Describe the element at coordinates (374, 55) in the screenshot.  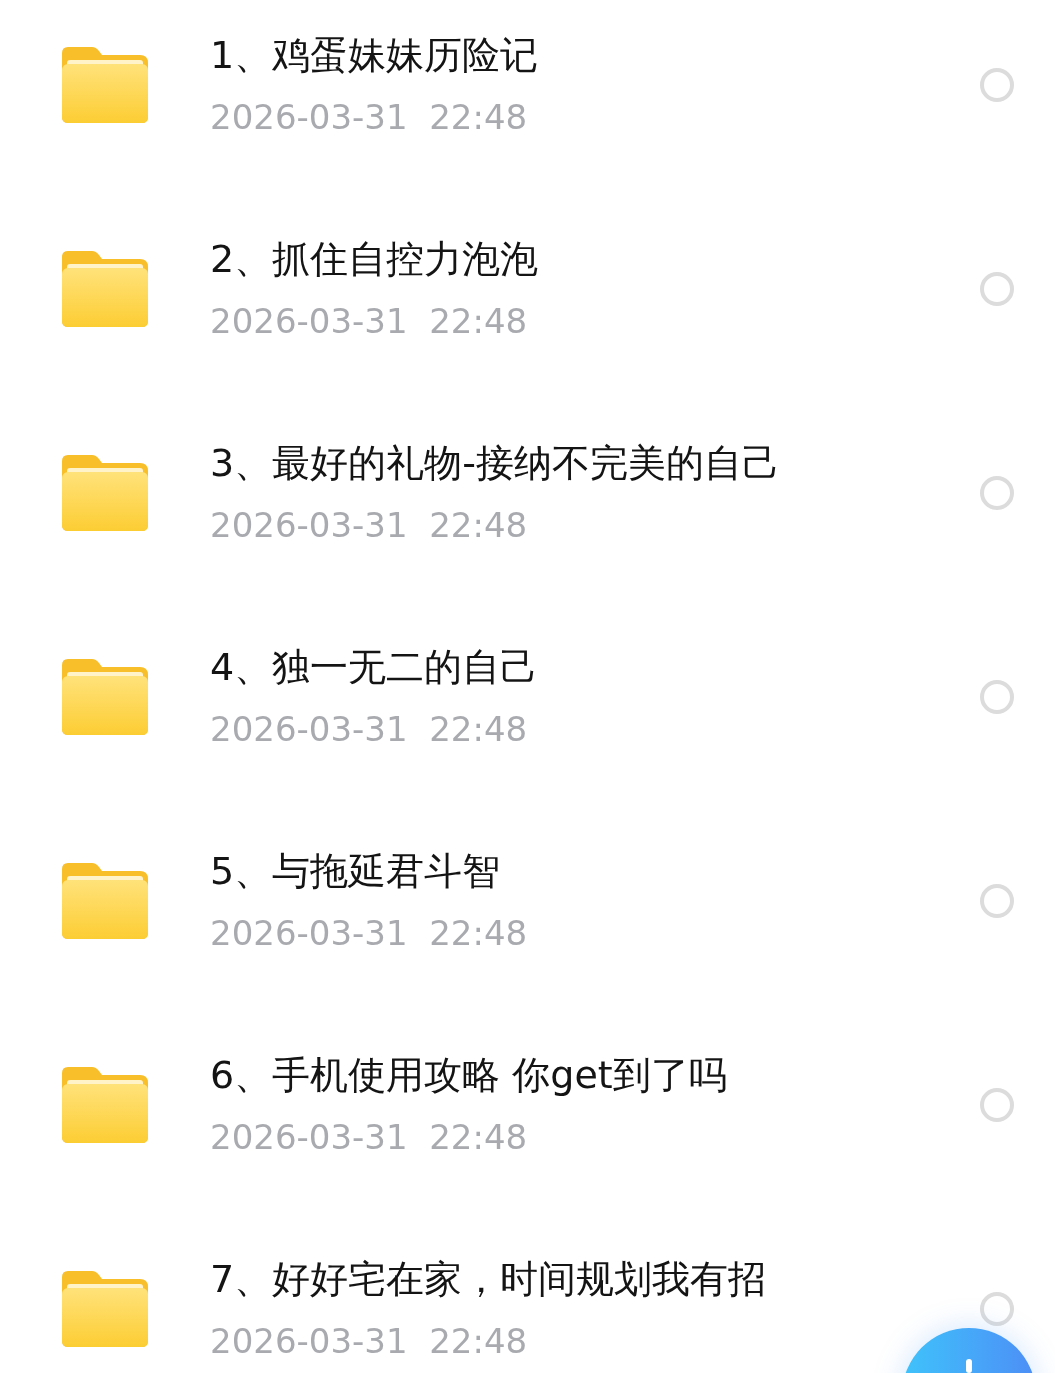
I see `folder-name: 1、鸡蛋妹妹历险记` at that location.